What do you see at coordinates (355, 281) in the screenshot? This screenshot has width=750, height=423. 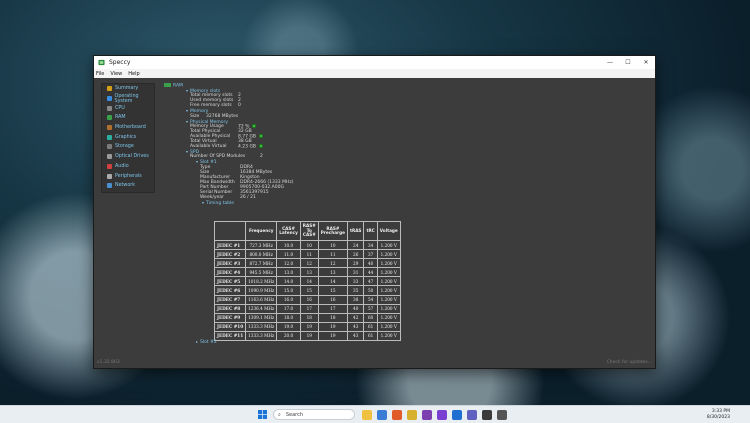 I see `timing-cell: 33` at bounding box center [355, 281].